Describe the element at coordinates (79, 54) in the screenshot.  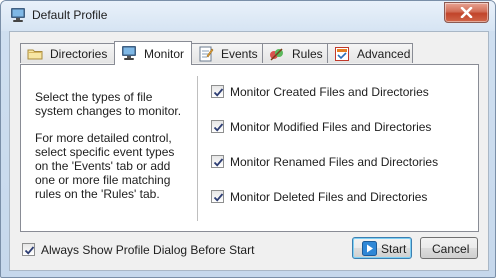
I see `tab-directories-label: Directories` at that location.